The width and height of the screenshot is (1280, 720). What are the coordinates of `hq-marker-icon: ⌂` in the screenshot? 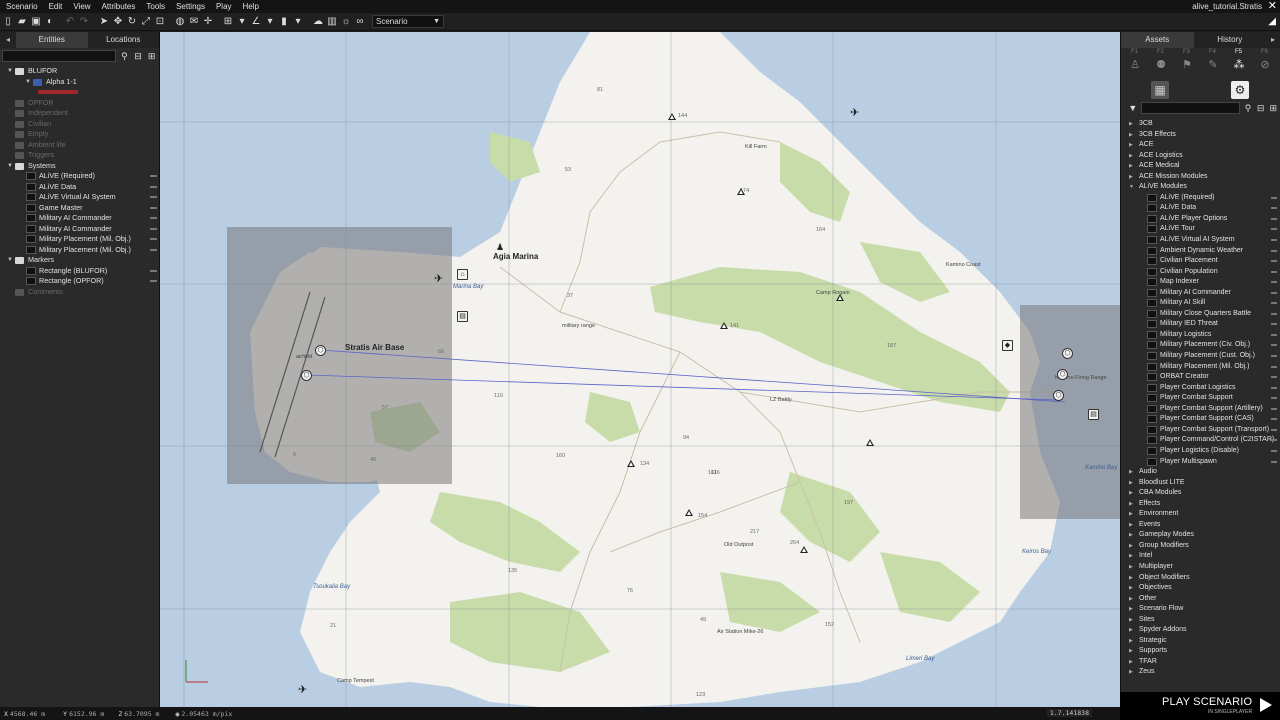 It's located at (462, 274).